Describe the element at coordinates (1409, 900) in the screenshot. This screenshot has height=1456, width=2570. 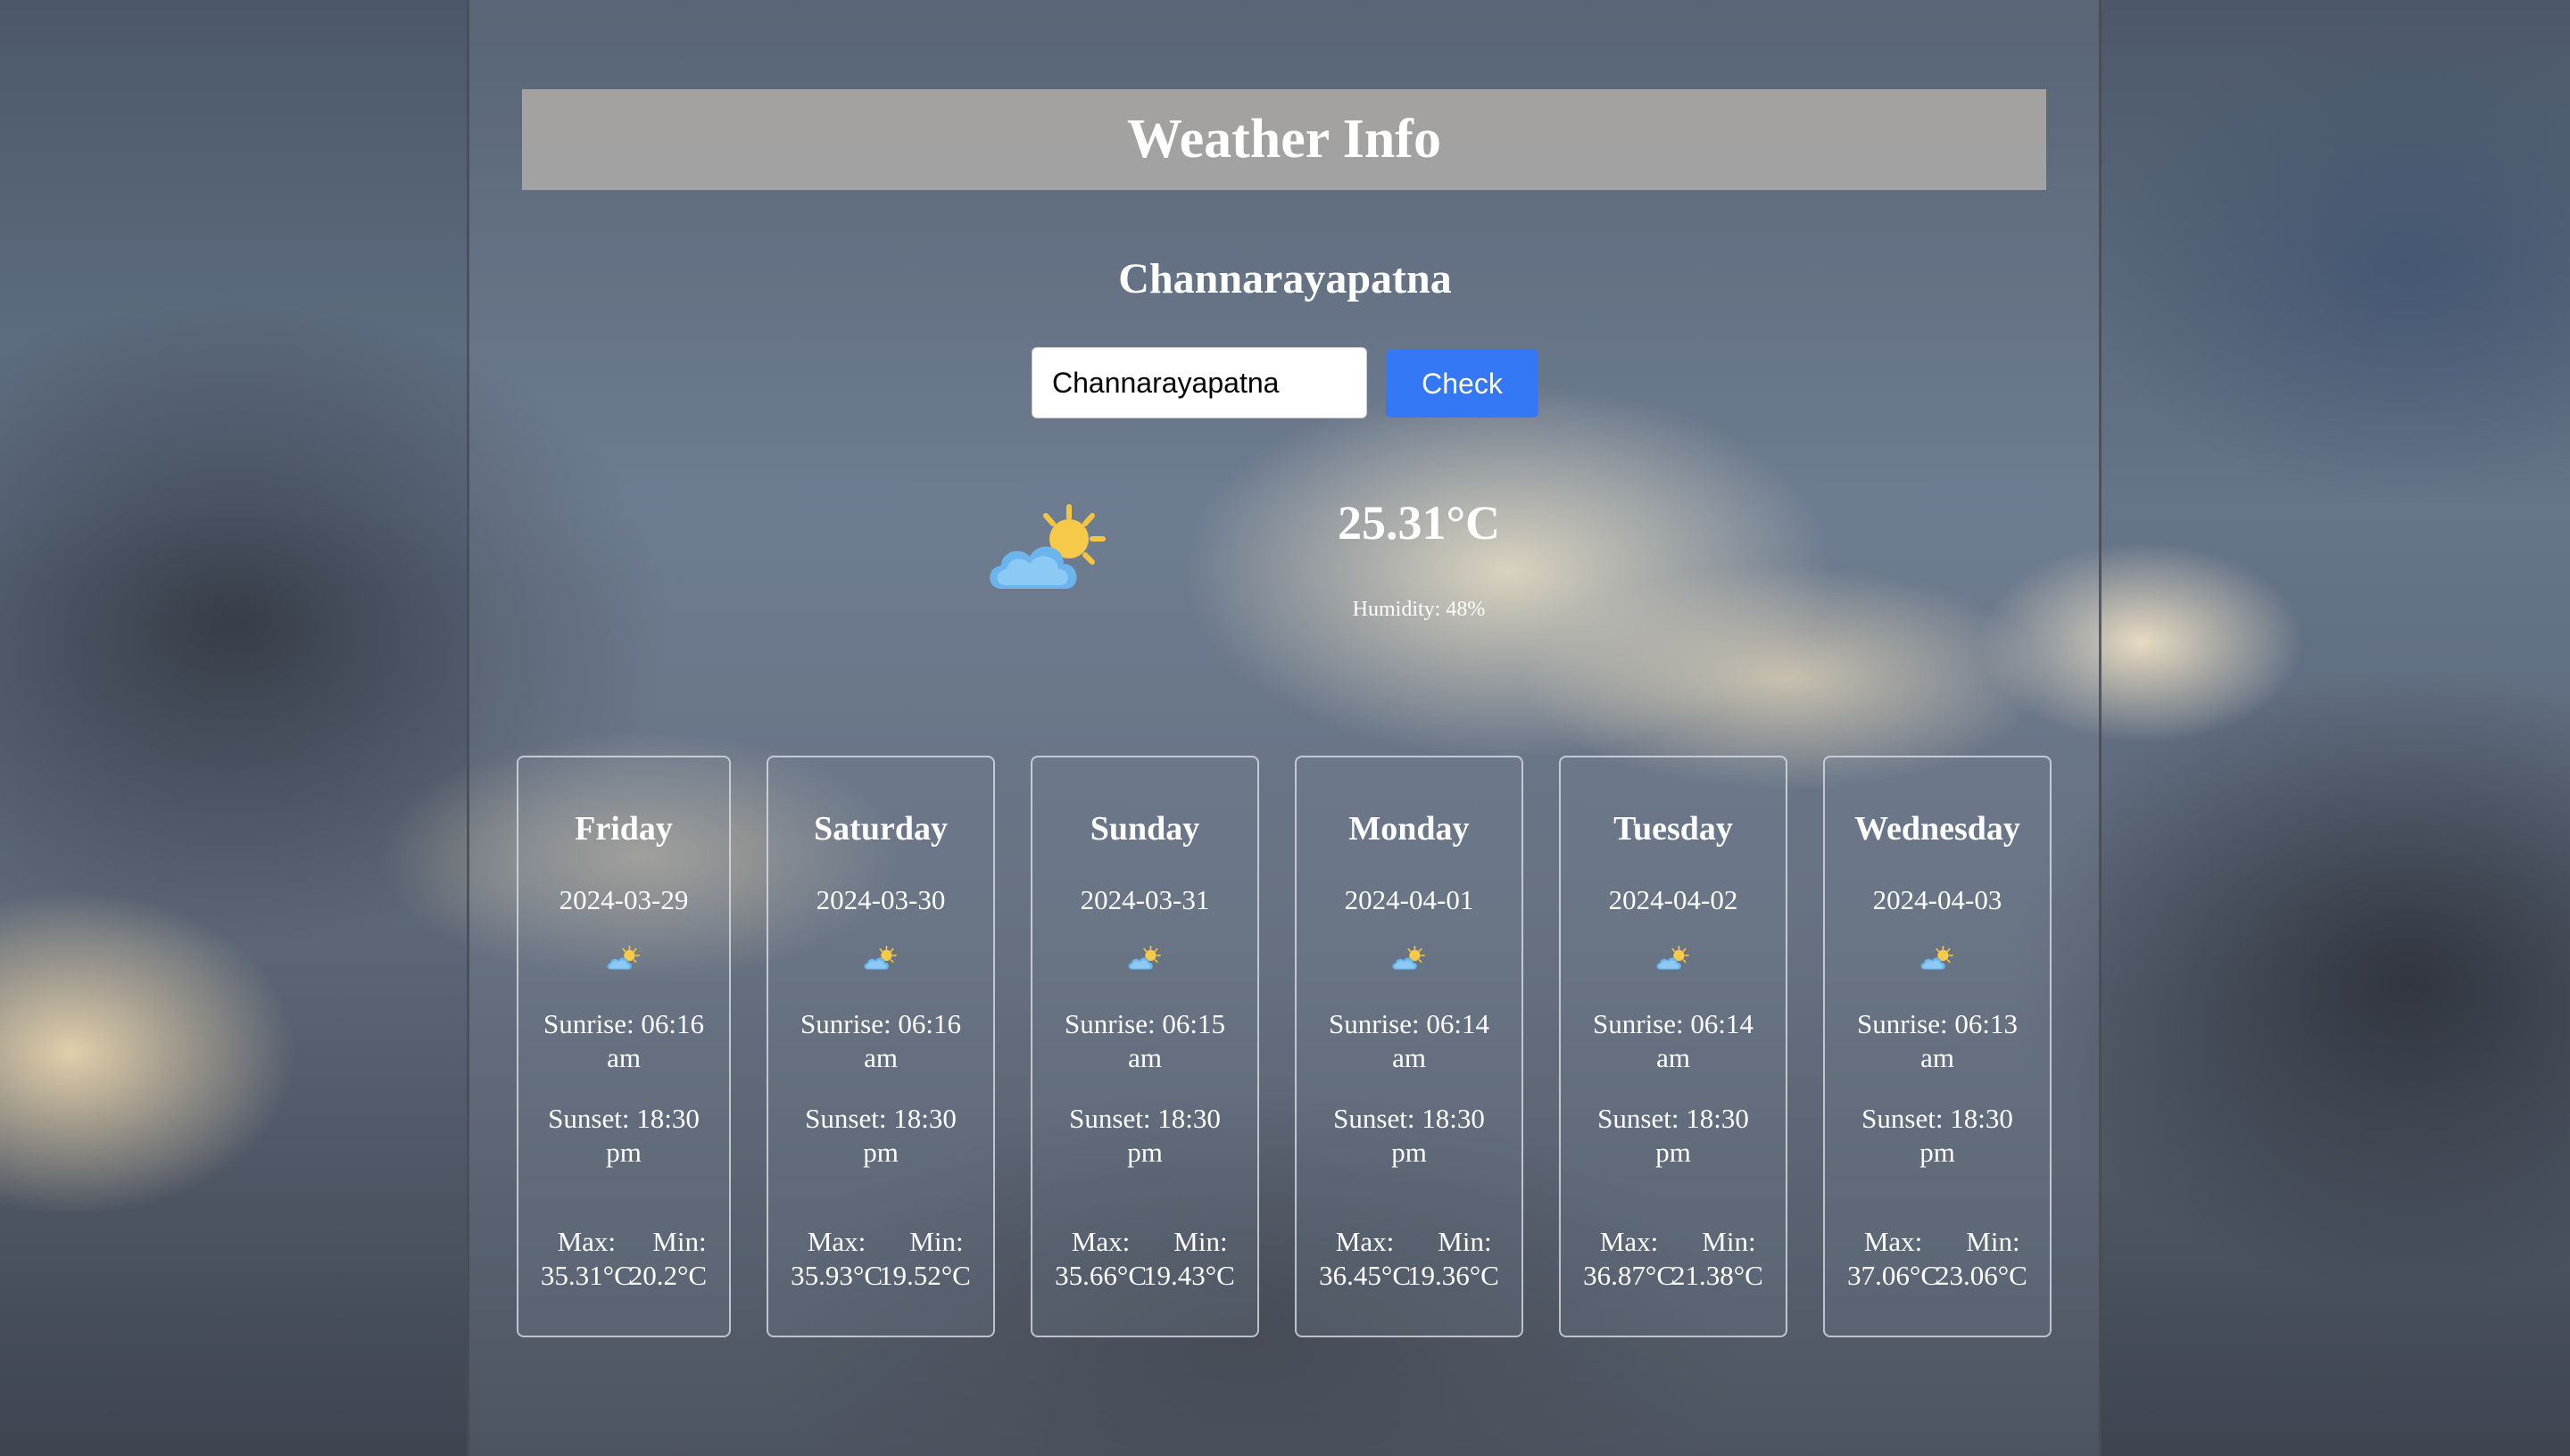
I see `forecast-date: 2024-04-01` at that location.